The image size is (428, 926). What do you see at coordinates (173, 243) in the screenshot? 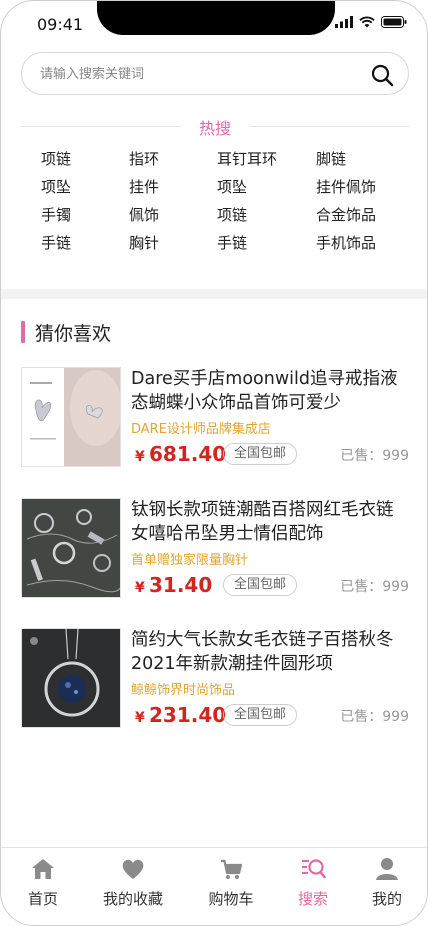
I see `hot-search-item: 胸针` at bounding box center [173, 243].